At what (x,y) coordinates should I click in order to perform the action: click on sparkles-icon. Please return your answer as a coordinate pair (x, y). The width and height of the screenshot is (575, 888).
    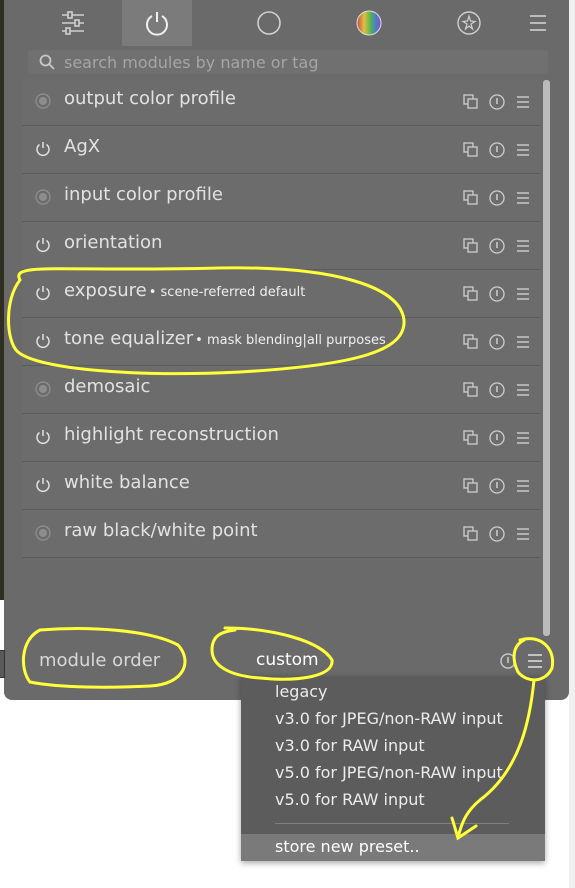
    Looking at the image, I should click on (469, 23).